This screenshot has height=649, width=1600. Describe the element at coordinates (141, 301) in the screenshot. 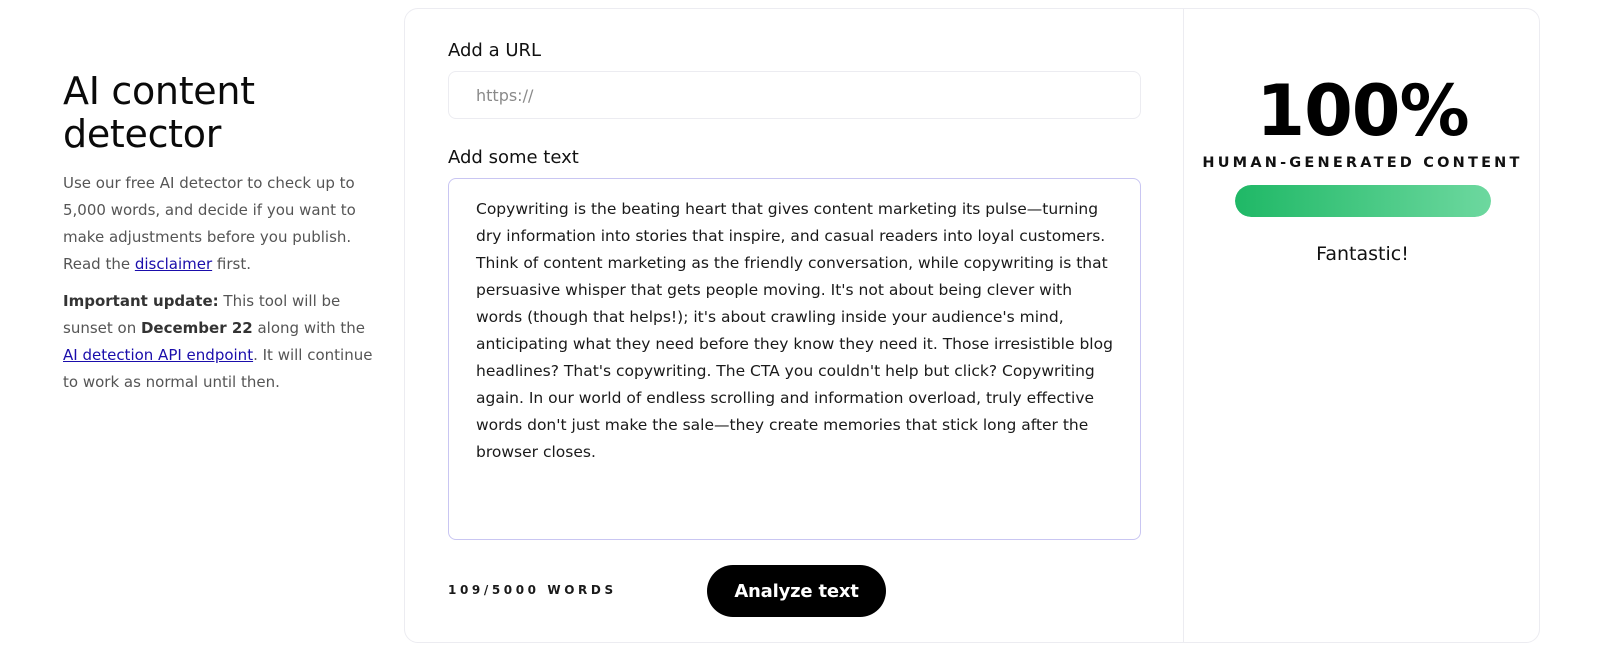

I see `update-label: Important update:` at that location.